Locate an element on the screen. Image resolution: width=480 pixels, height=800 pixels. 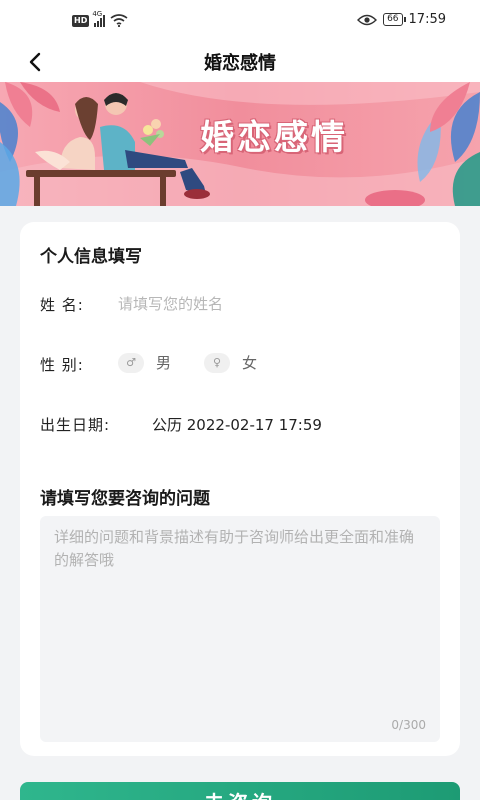
nav-bar: 婚恋感情 is located at coordinates (240, 63).